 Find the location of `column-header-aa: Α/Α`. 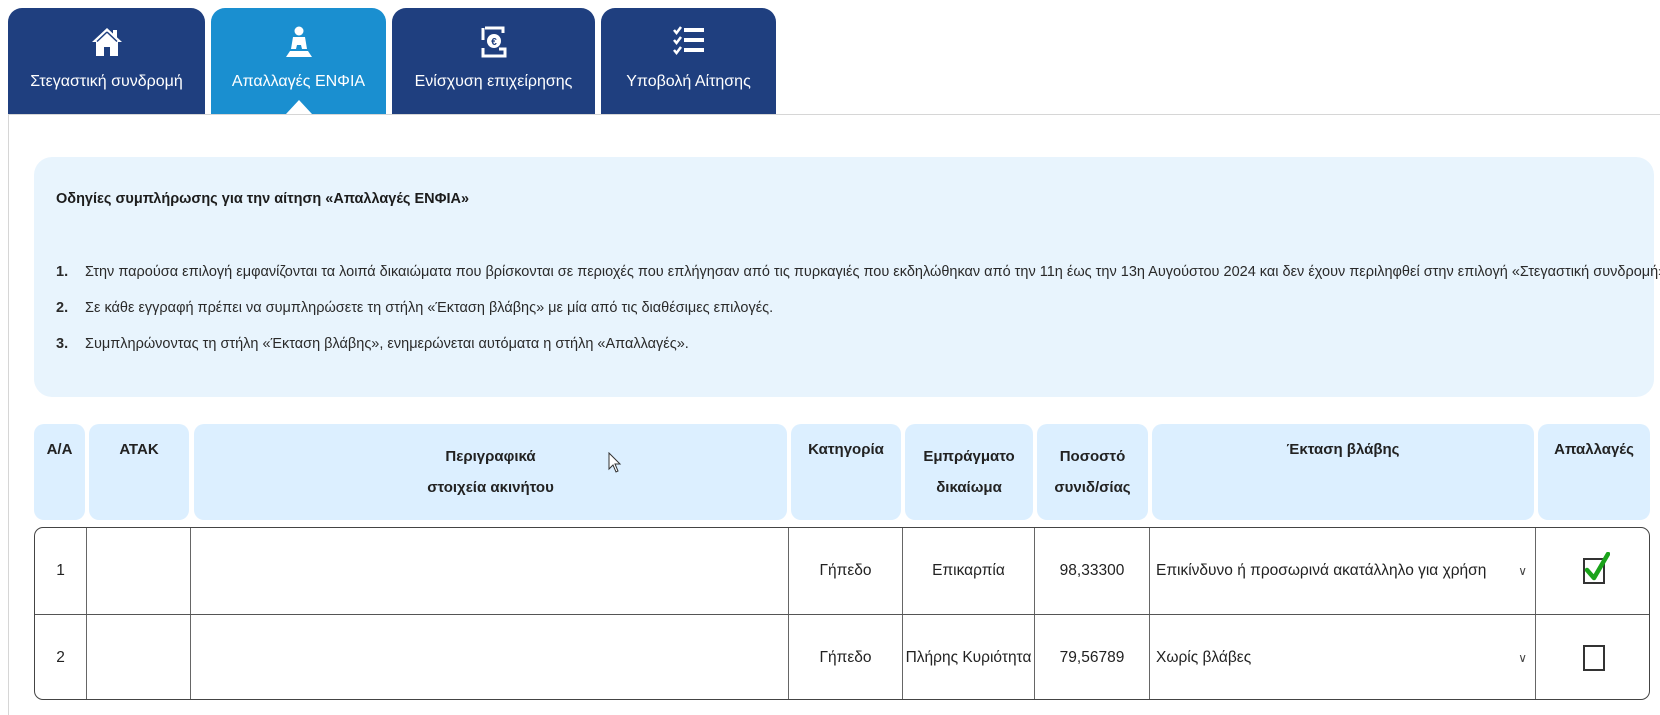

column-header-aa: Α/Α is located at coordinates (59, 472).